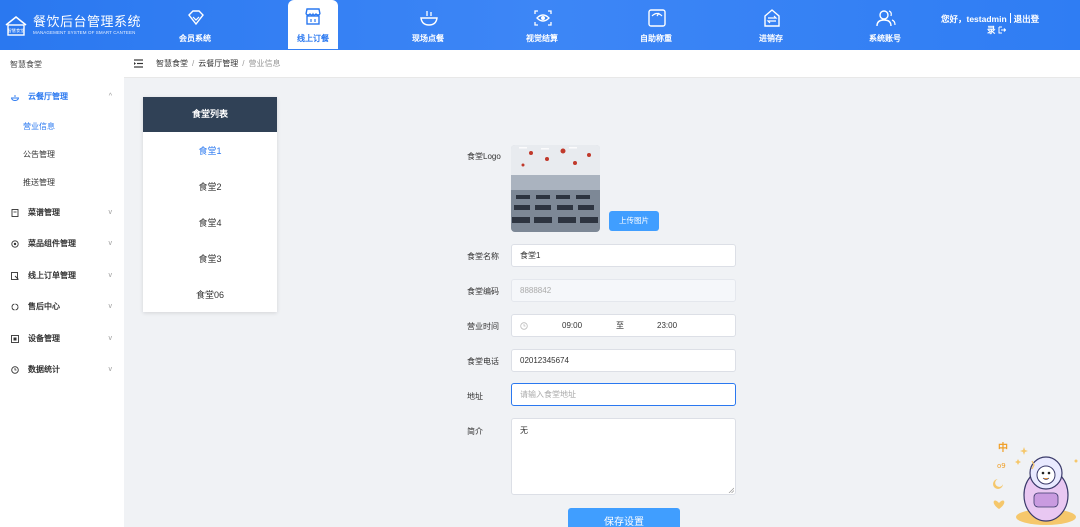 Image resolution: width=1080 pixels, height=527 pixels. Describe the element at coordinates (623, 394) in the screenshot. I see `address-input: 请输入食堂地址` at that location.